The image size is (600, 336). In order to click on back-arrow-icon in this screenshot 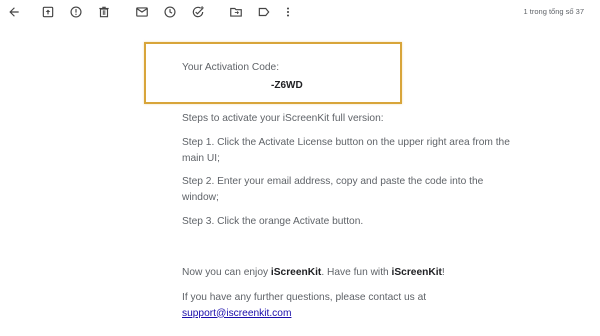, I will do `click(14, 12)`.